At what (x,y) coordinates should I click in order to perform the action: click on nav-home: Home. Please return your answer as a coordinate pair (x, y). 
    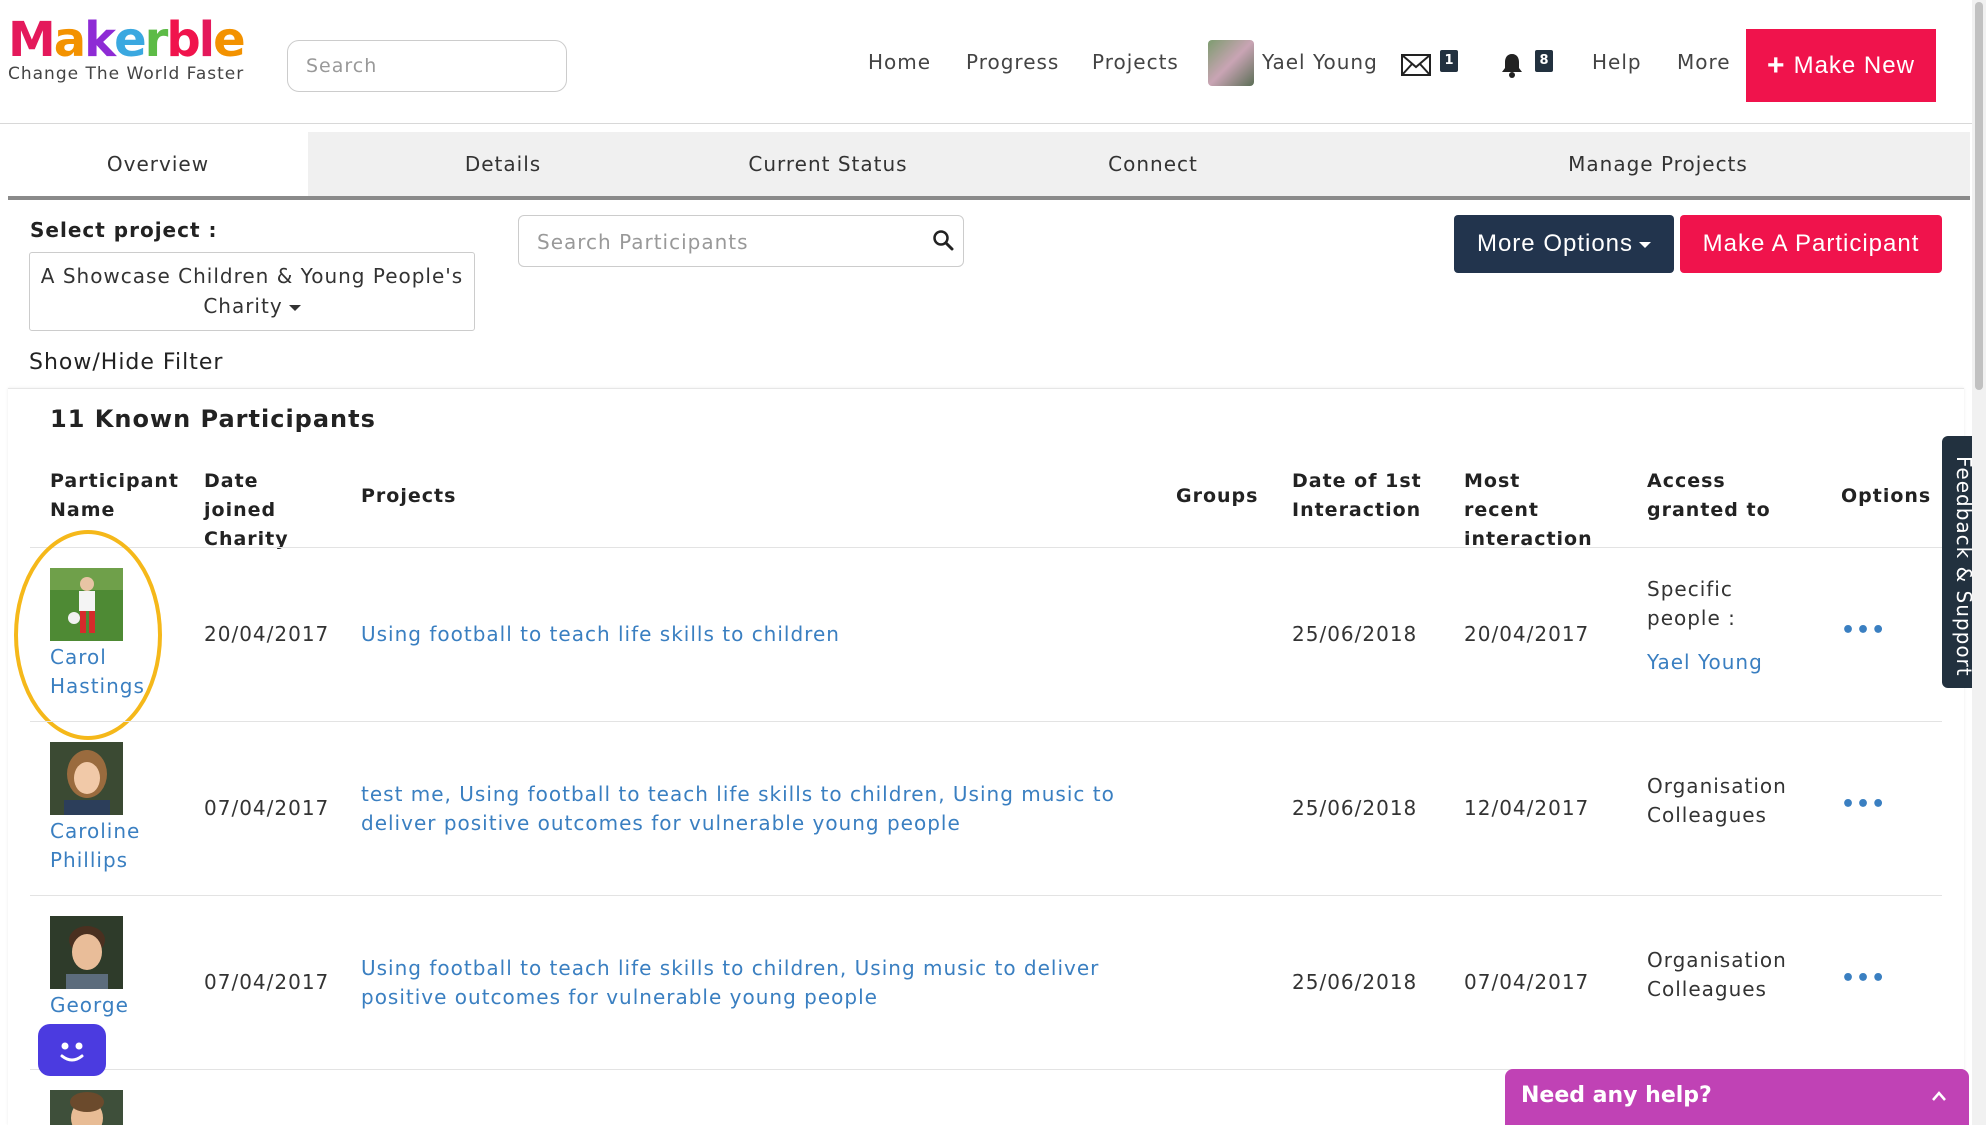
    Looking at the image, I should click on (899, 62).